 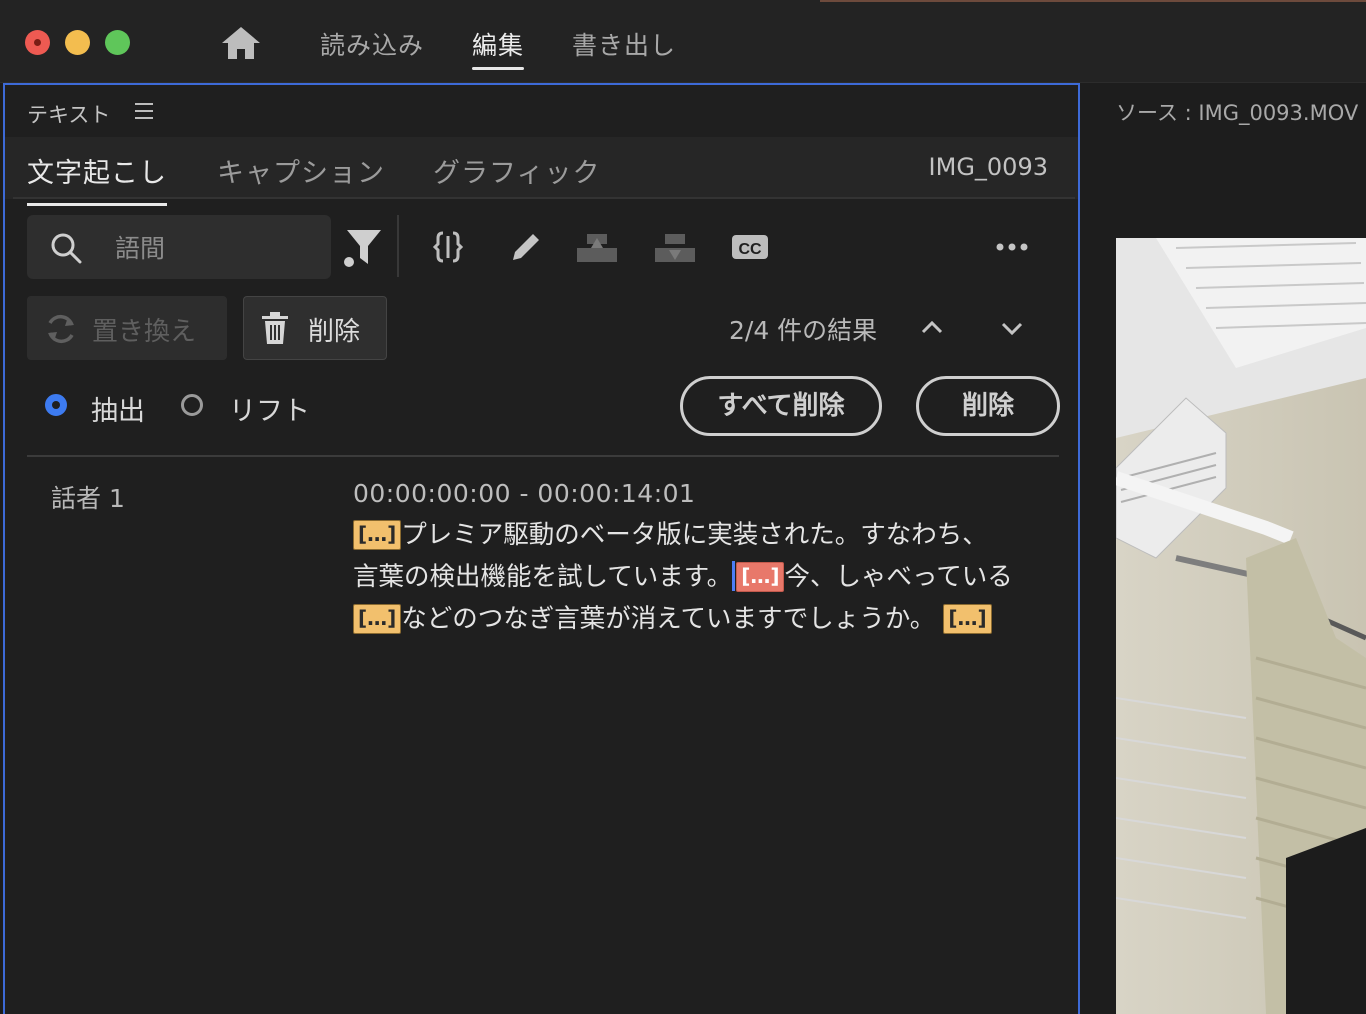 I want to click on replace-label: 置き換え, so click(x=144, y=332).